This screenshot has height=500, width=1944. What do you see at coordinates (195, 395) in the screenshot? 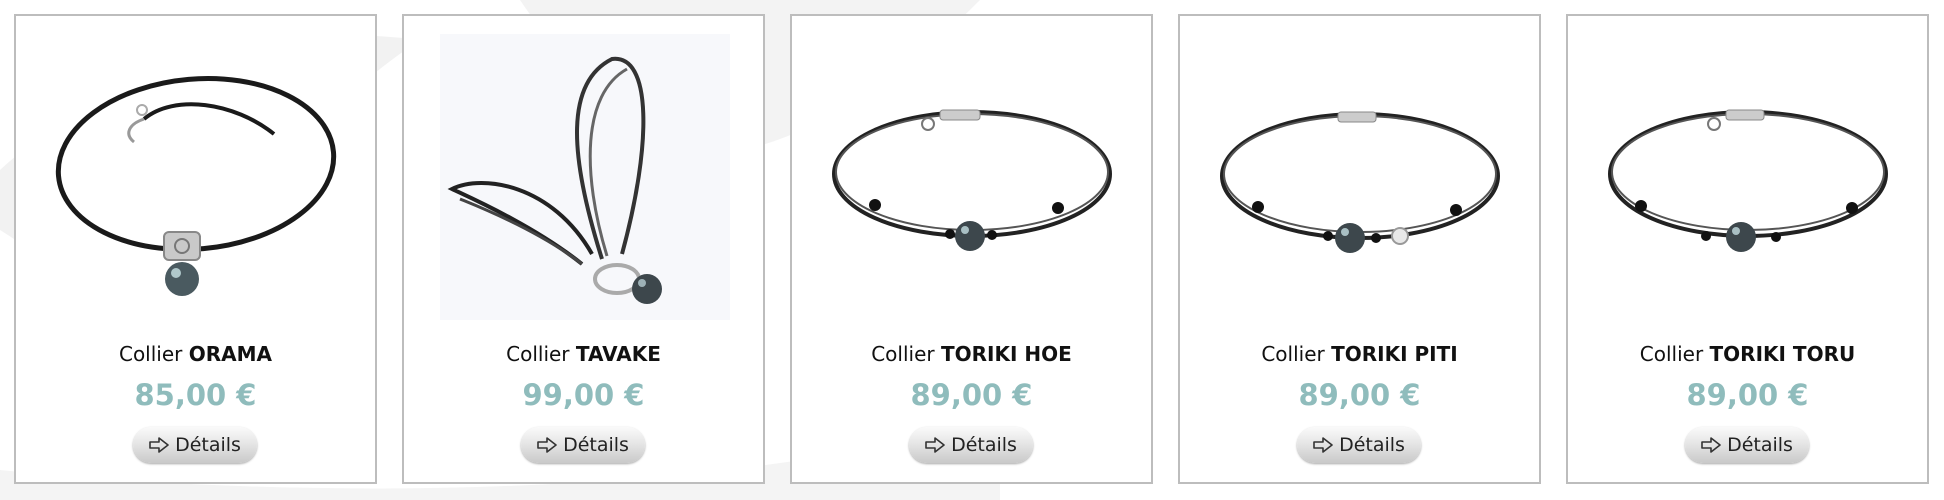
I see `product-price: 85,00 €` at bounding box center [195, 395].